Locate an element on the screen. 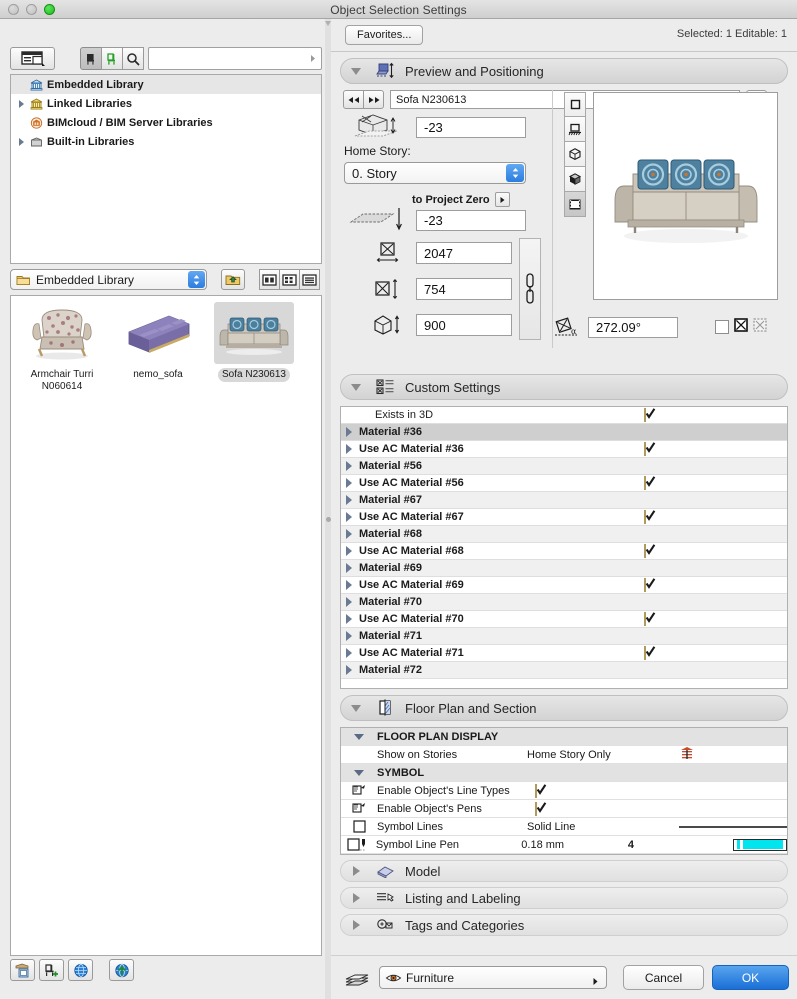 Image resolution: width=797 pixels, height=999 pixels. size-x-field: 2047 is located at coordinates (464, 253).